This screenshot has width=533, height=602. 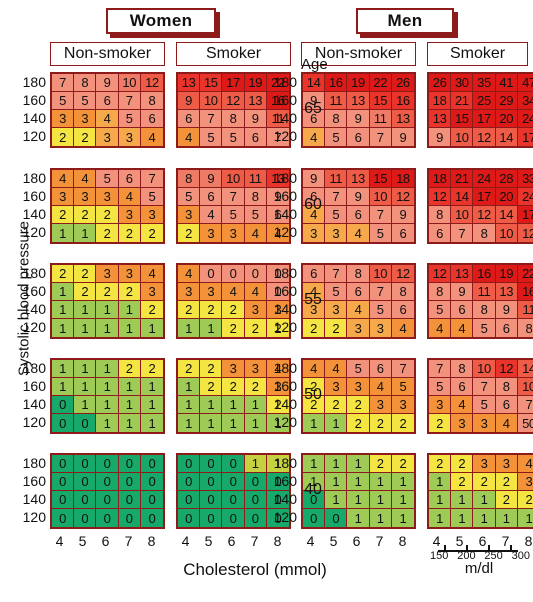 I want to click on sbp-tick-120: 120, so click(x=34, y=517).